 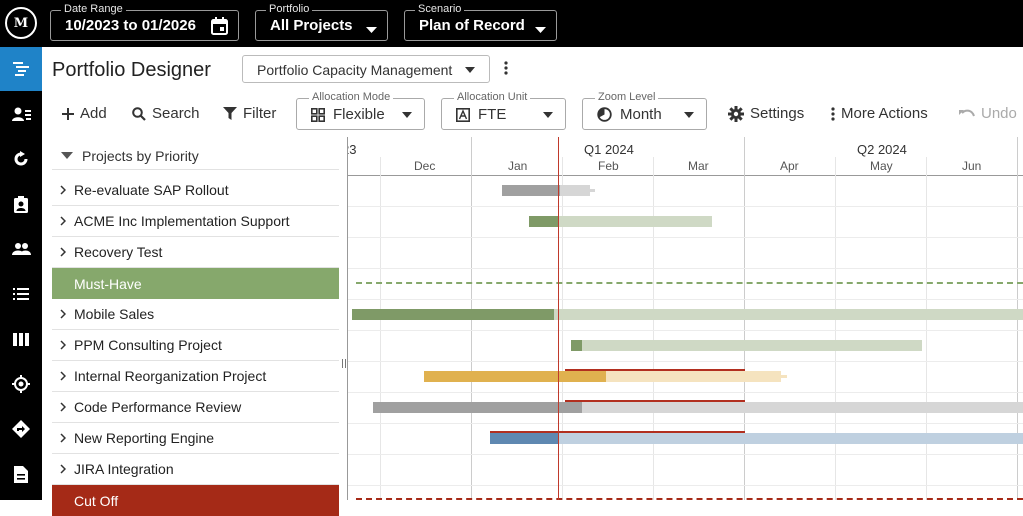 What do you see at coordinates (366, 69) in the screenshot?
I see `view-select: Portfolio Capacity Management` at bounding box center [366, 69].